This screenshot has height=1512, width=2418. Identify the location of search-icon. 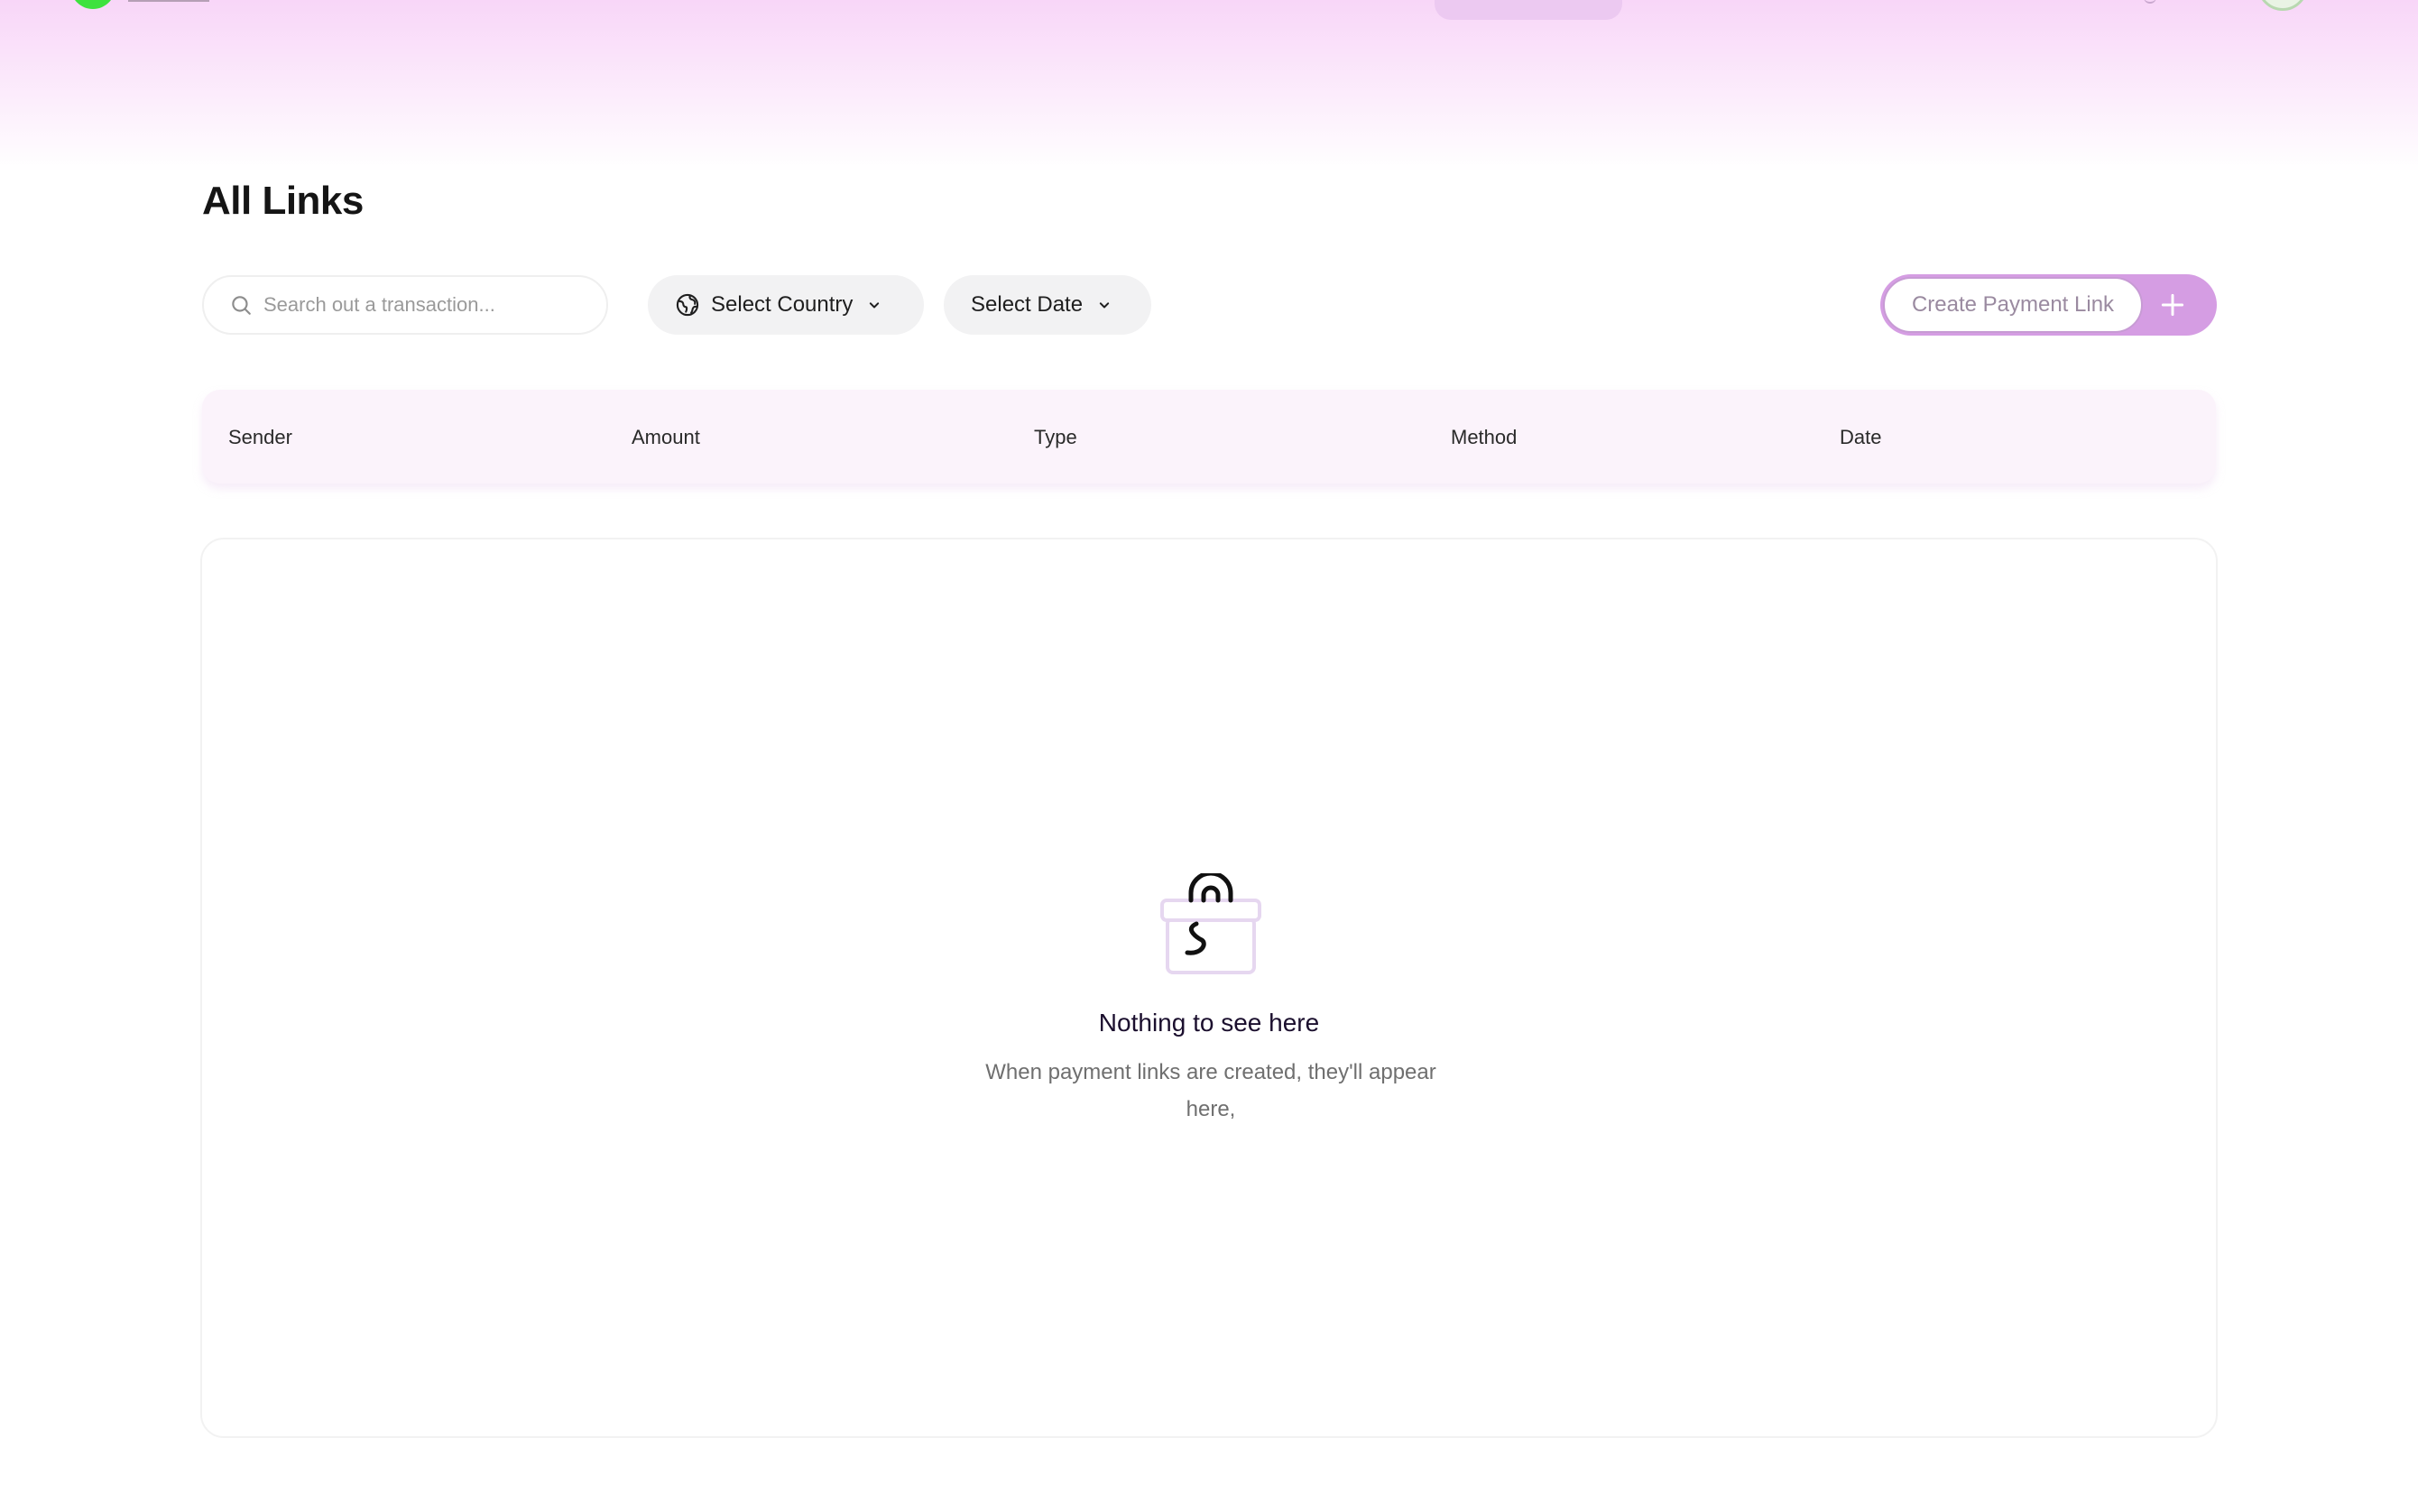
(241, 305).